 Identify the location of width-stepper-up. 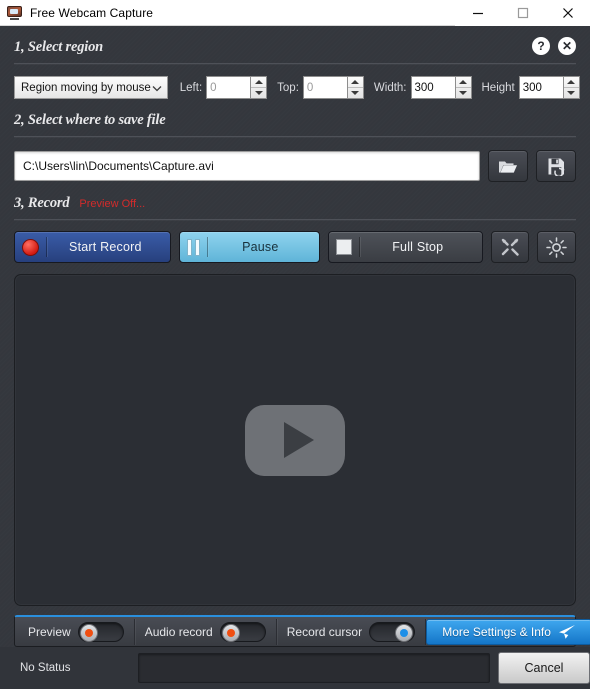
(463, 82).